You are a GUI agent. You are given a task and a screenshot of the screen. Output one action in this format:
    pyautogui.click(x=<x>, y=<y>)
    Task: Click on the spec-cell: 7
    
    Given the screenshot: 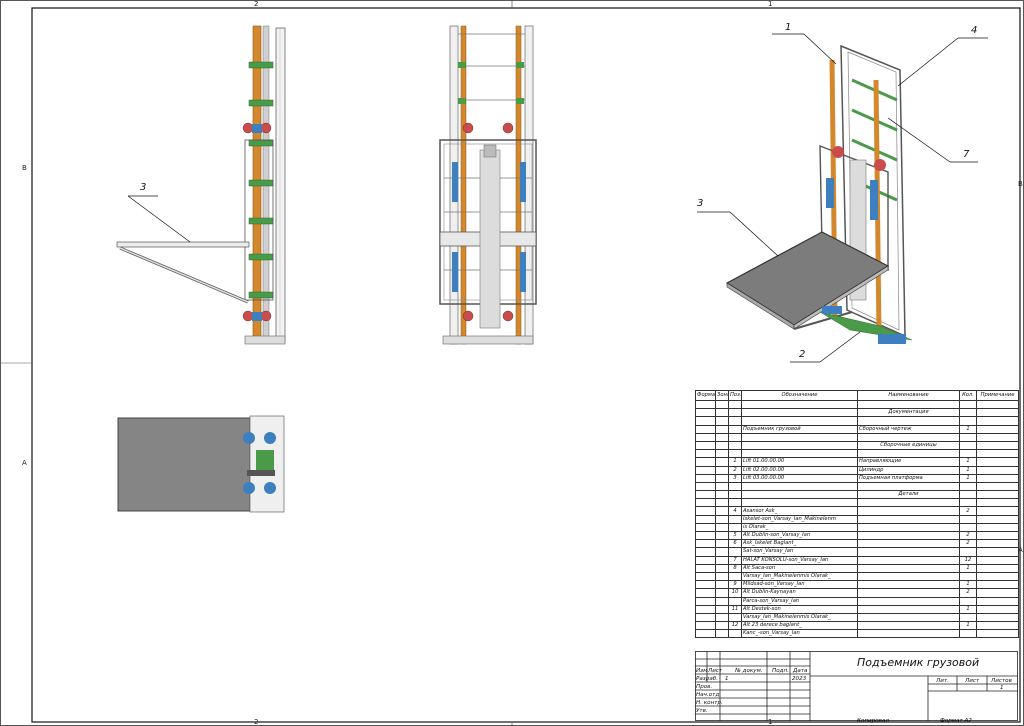 What is the action you would take?
    pyautogui.click(x=735, y=560)
    